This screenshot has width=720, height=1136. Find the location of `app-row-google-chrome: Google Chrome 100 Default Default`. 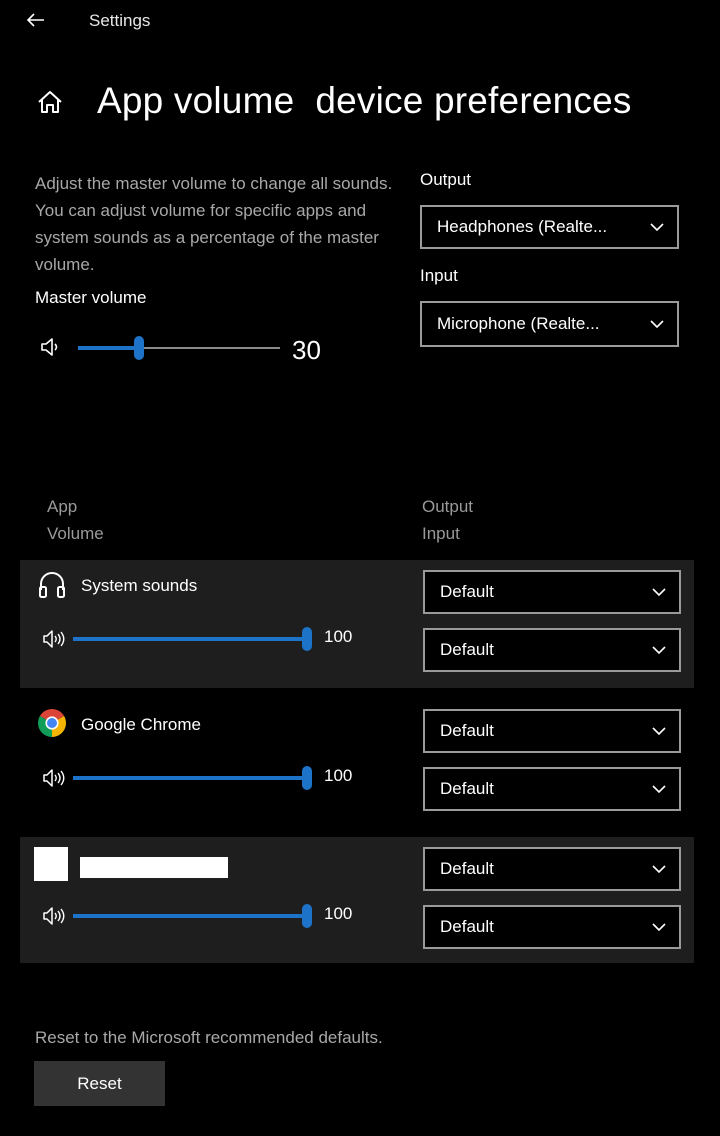

app-row-google-chrome: Google Chrome 100 Default Default is located at coordinates (357, 763).